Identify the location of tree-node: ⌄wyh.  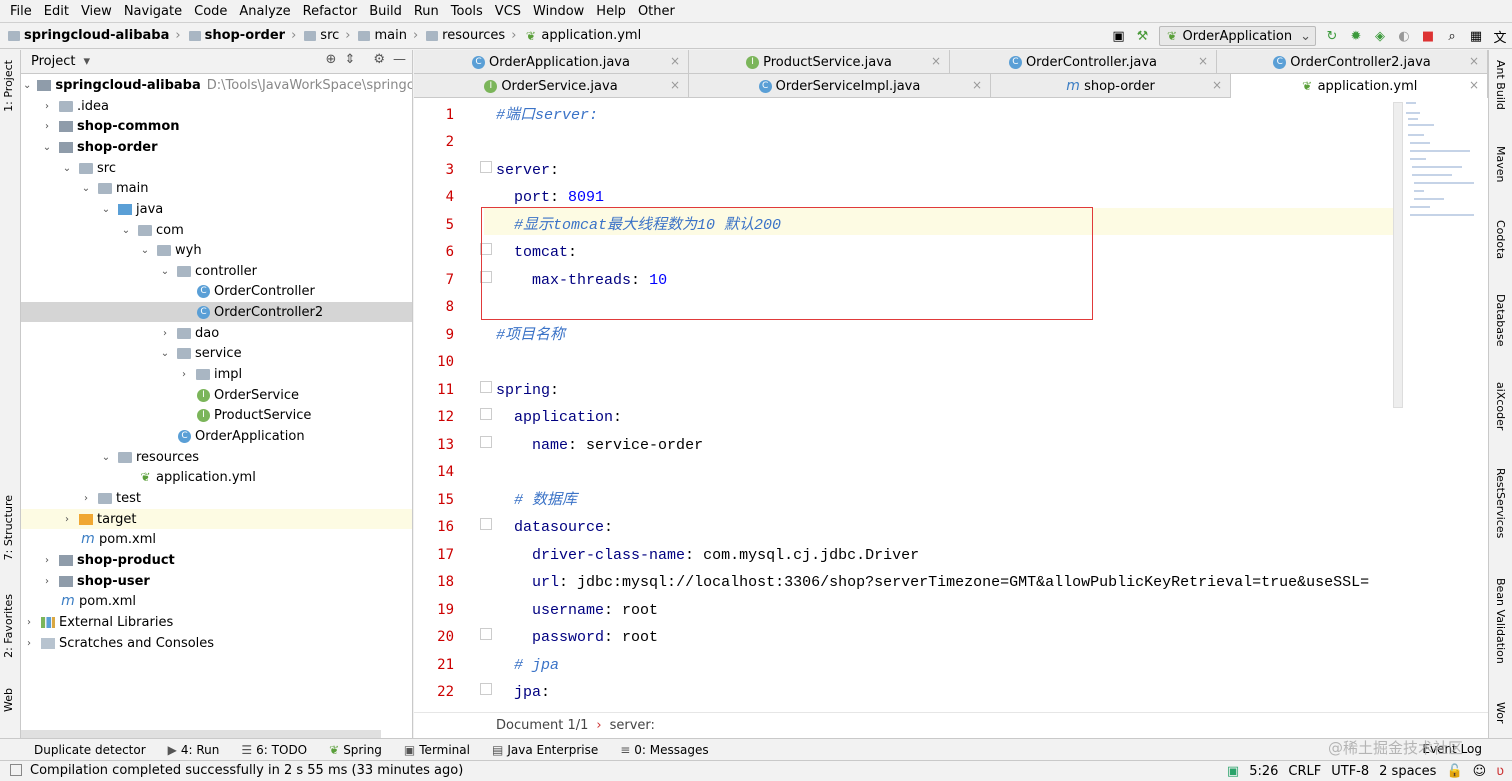
(217, 250).